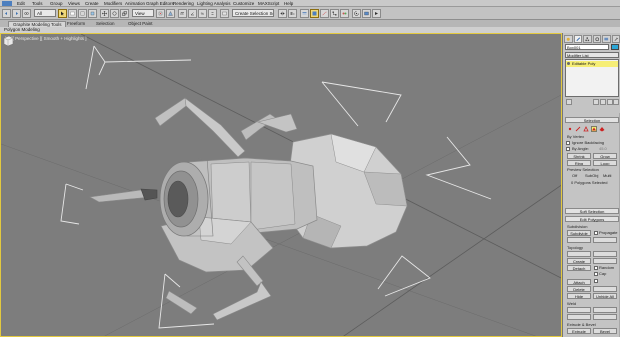 This screenshot has height=337, width=620. What do you see at coordinates (344, 13) in the screenshot?
I see `material-editor-icon` at bounding box center [344, 13].